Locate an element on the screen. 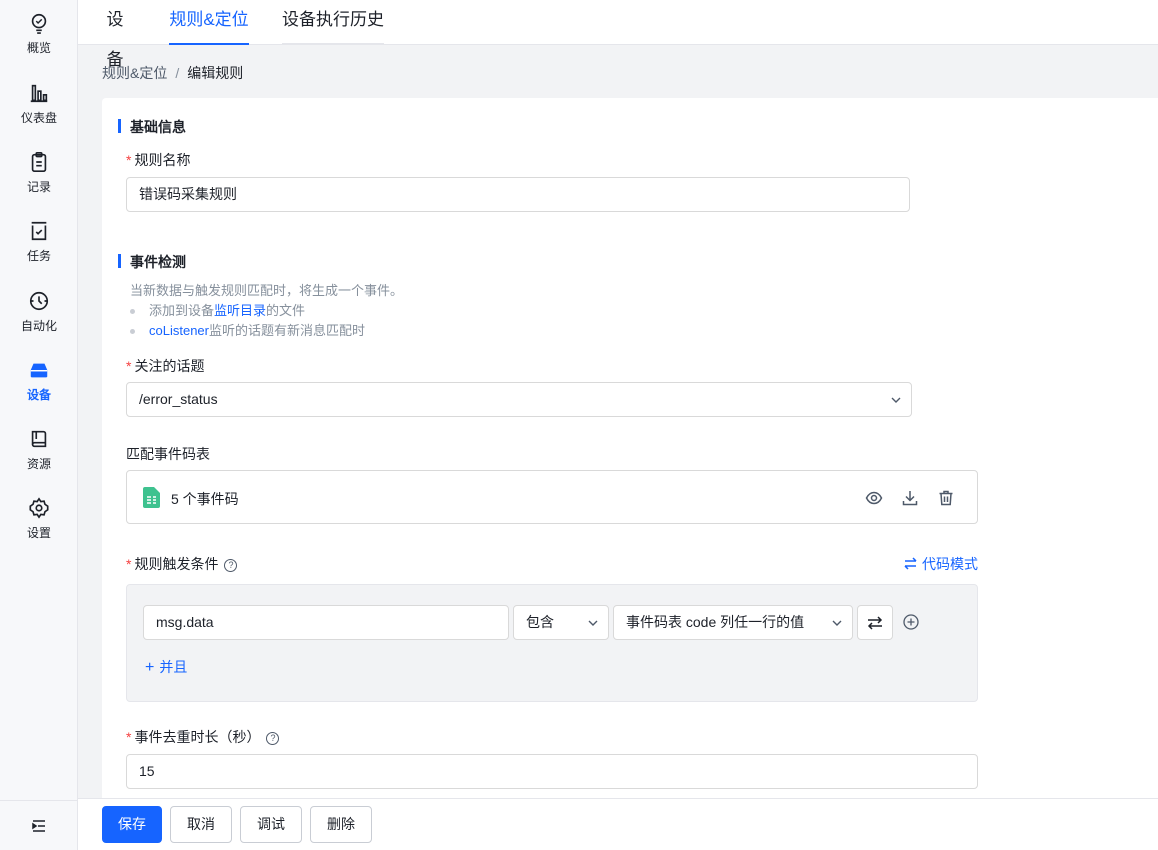 The image size is (1158, 850). tab-rules-location: 规则&定位 is located at coordinates (209, 22).